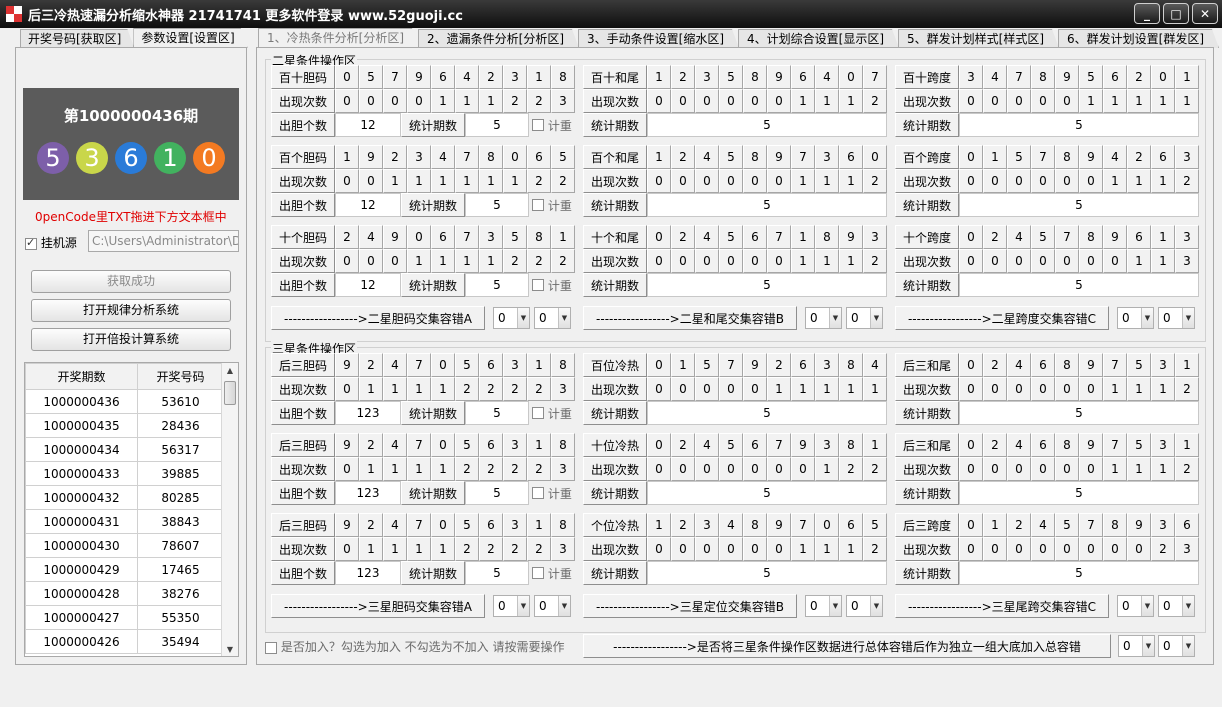 The image size is (1222, 707). What do you see at coordinates (124, 497) in the screenshot?
I see `table-row: 1000000432 80285` at bounding box center [124, 497].